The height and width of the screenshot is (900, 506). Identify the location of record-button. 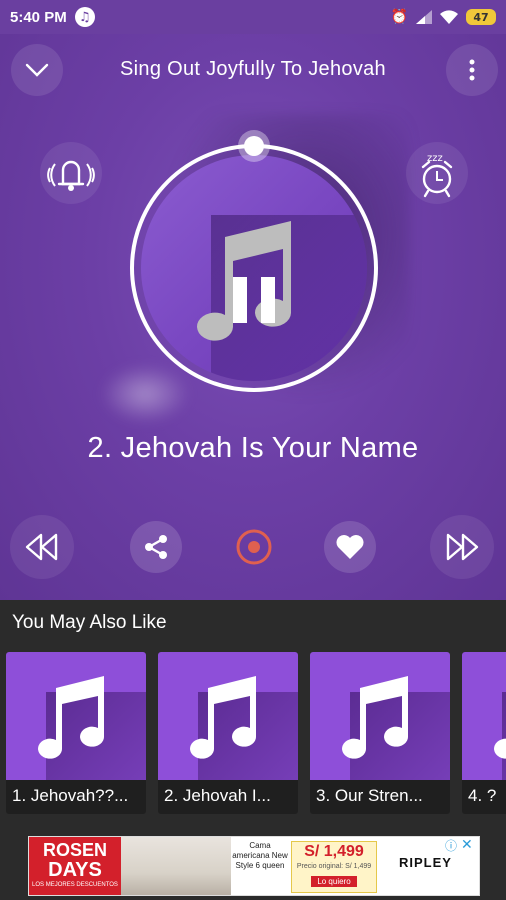
(254, 547).